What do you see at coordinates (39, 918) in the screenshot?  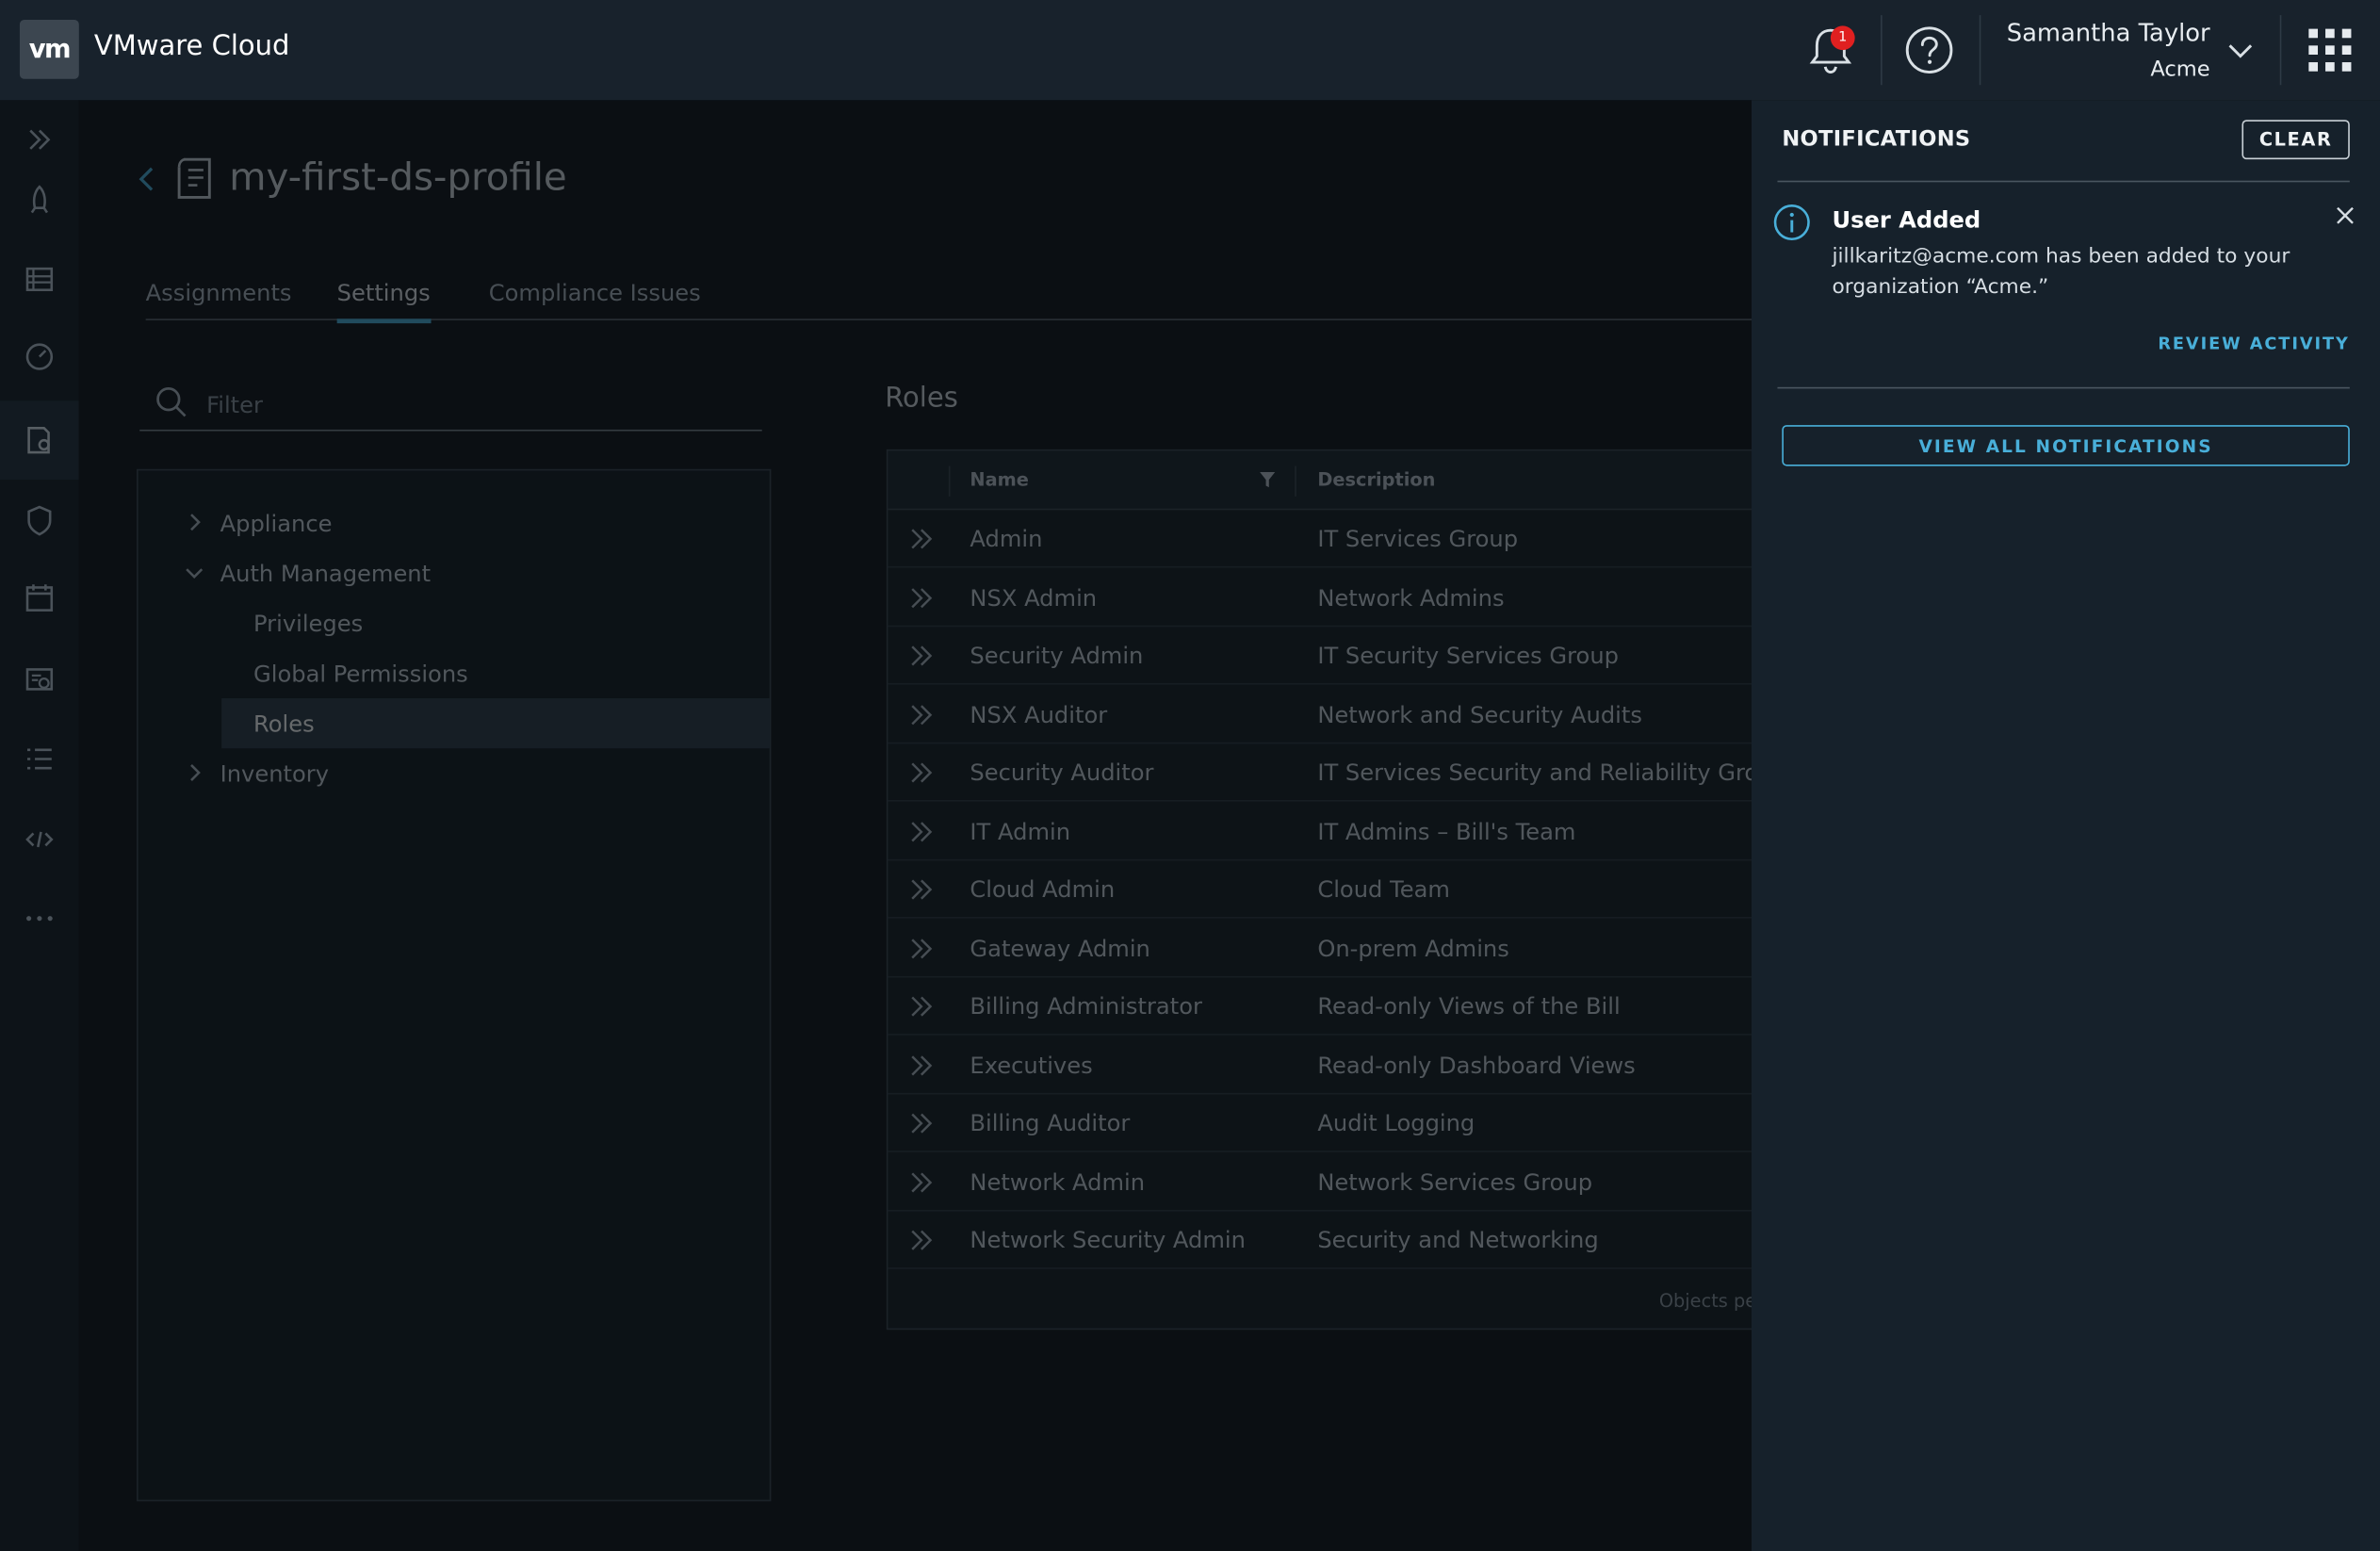 I see `more-icon` at bounding box center [39, 918].